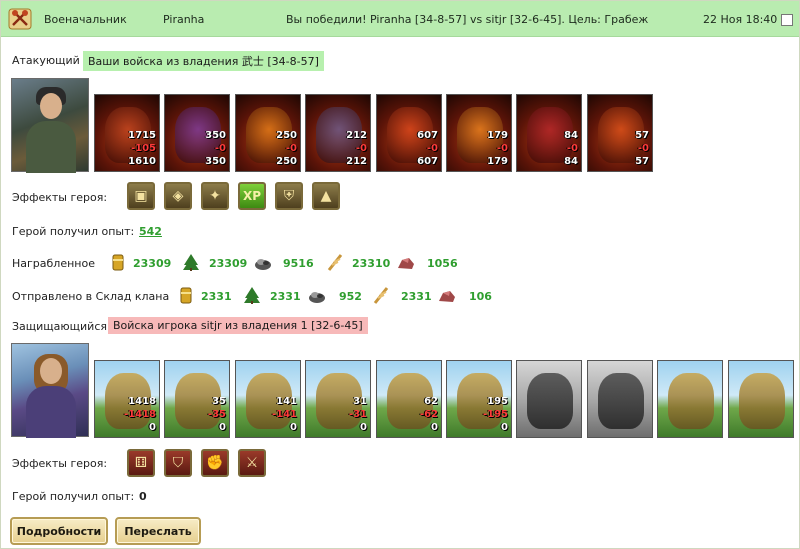 The width and height of the screenshot is (800, 549). Describe the element at coordinates (127, 399) in the screenshot. I see `peasant-unit-icon: 1418 -1418 0` at that location.